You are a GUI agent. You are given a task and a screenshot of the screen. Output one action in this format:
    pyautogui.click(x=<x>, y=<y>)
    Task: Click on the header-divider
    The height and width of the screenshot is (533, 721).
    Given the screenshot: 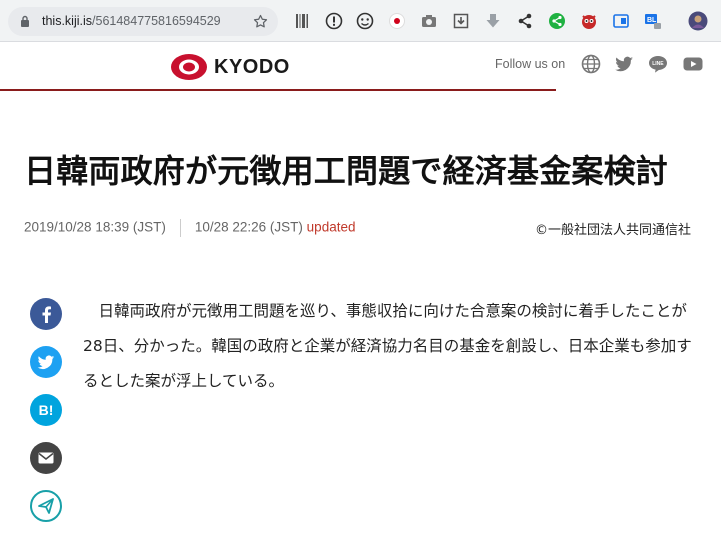 What is the action you would take?
    pyautogui.click(x=278, y=90)
    